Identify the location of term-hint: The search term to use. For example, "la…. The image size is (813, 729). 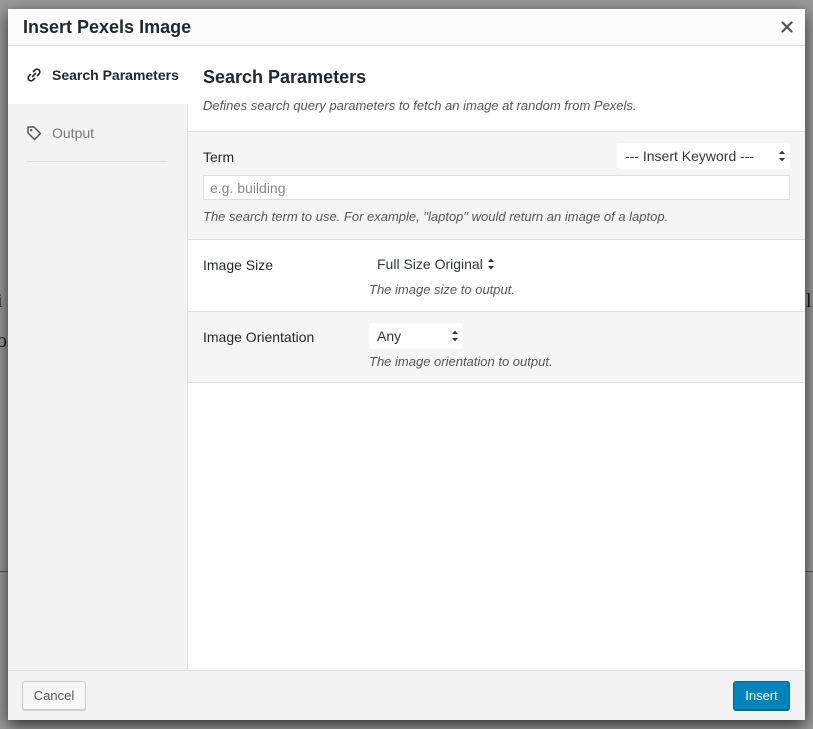
(436, 216).